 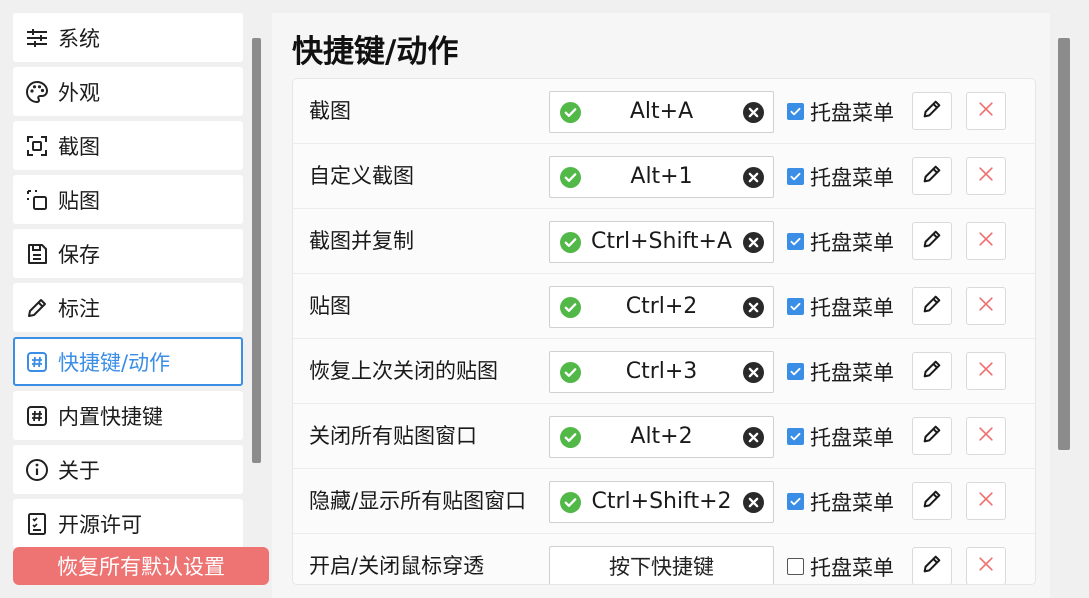 I want to click on shortcut-action-label: 贴图, so click(x=330, y=306).